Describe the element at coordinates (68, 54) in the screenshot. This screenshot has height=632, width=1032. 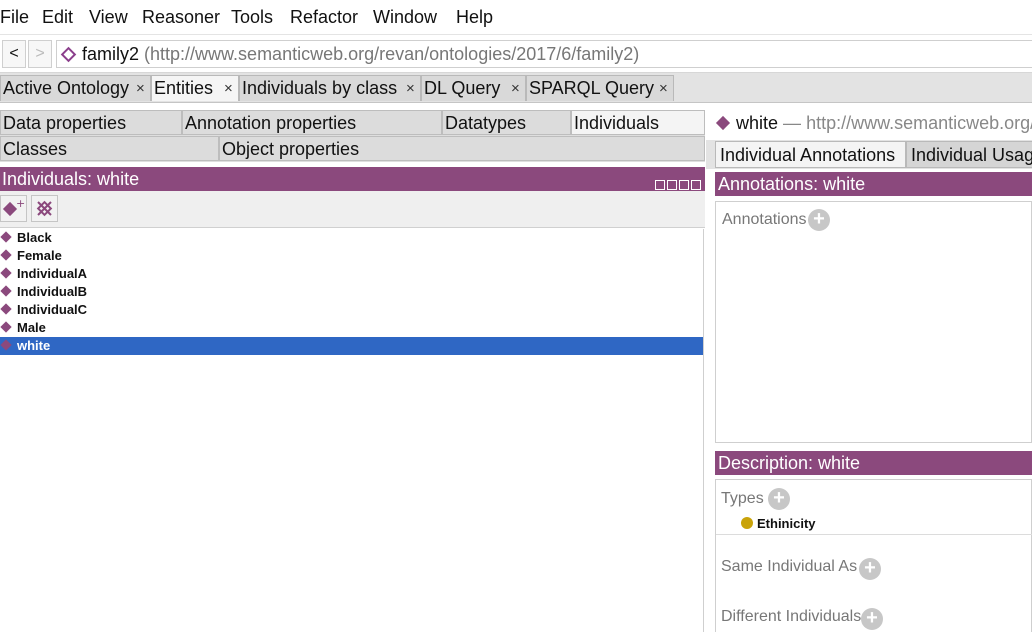
I see `ontology-icon` at that location.